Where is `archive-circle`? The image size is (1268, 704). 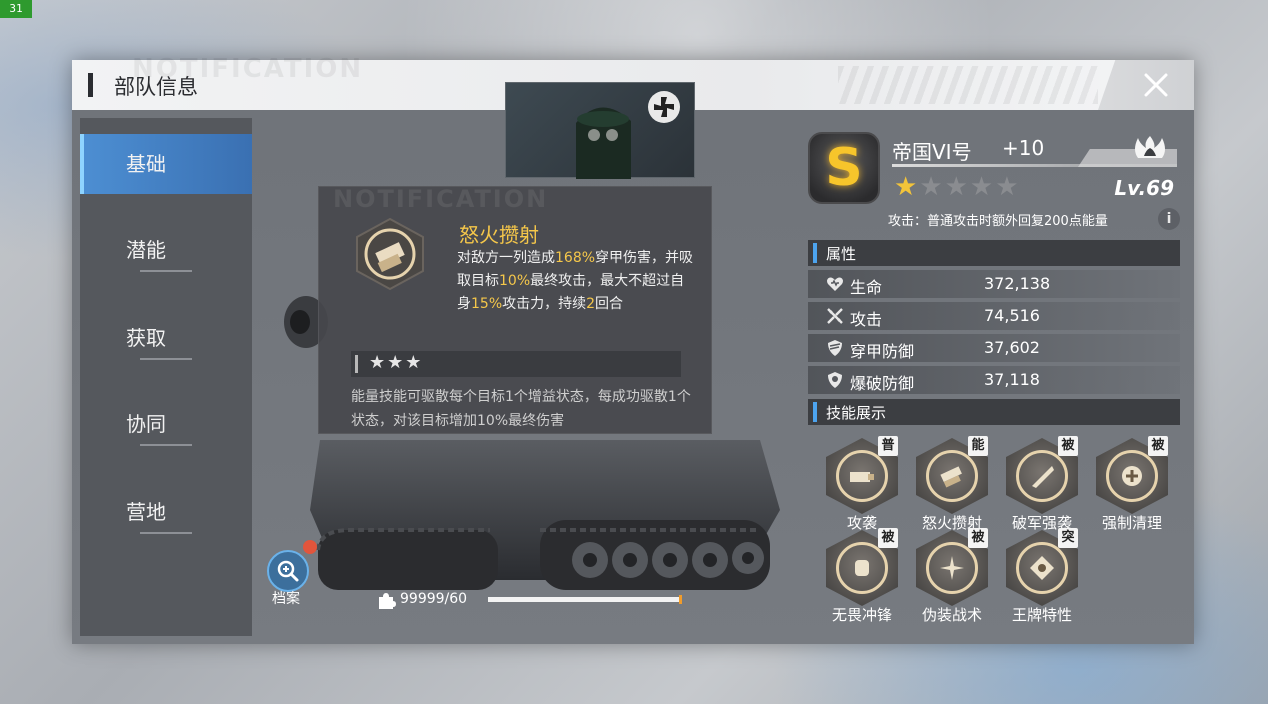 archive-circle is located at coordinates (288, 571).